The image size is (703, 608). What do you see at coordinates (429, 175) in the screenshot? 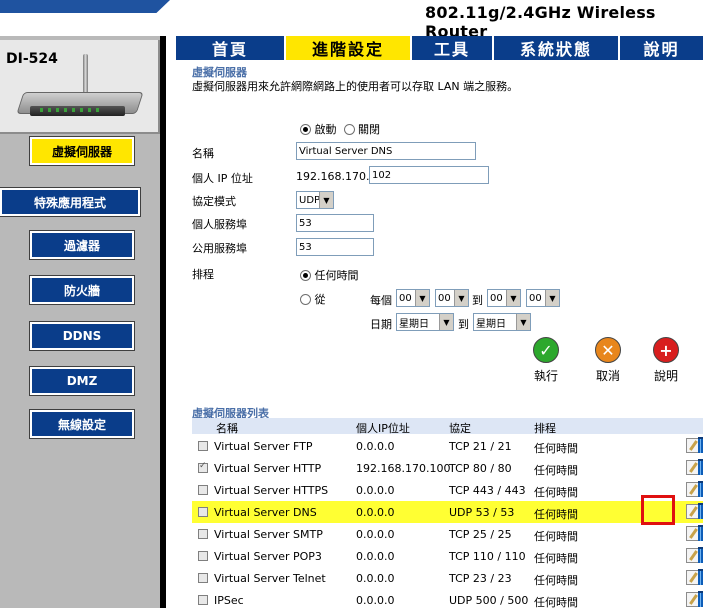
I see `ip-field: 102` at bounding box center [429, 175].